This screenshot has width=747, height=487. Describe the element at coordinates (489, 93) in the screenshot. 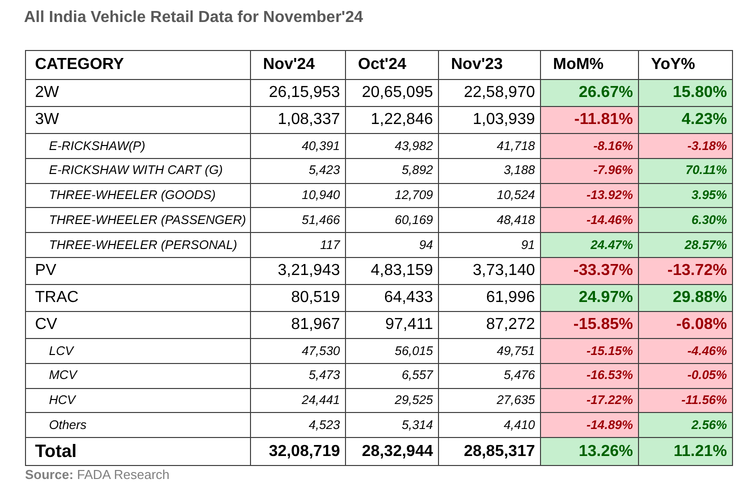

I see `table-cell: 22,58,970` at that location.